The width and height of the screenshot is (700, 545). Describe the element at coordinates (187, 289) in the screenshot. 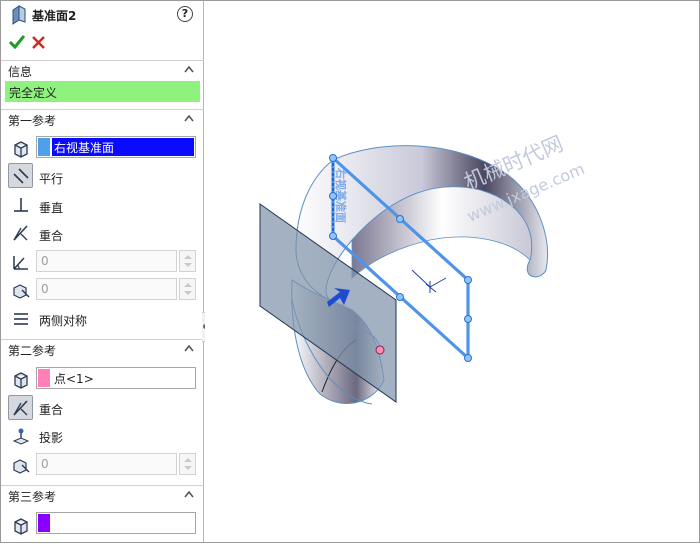

I see `distance-stepper` at that location.